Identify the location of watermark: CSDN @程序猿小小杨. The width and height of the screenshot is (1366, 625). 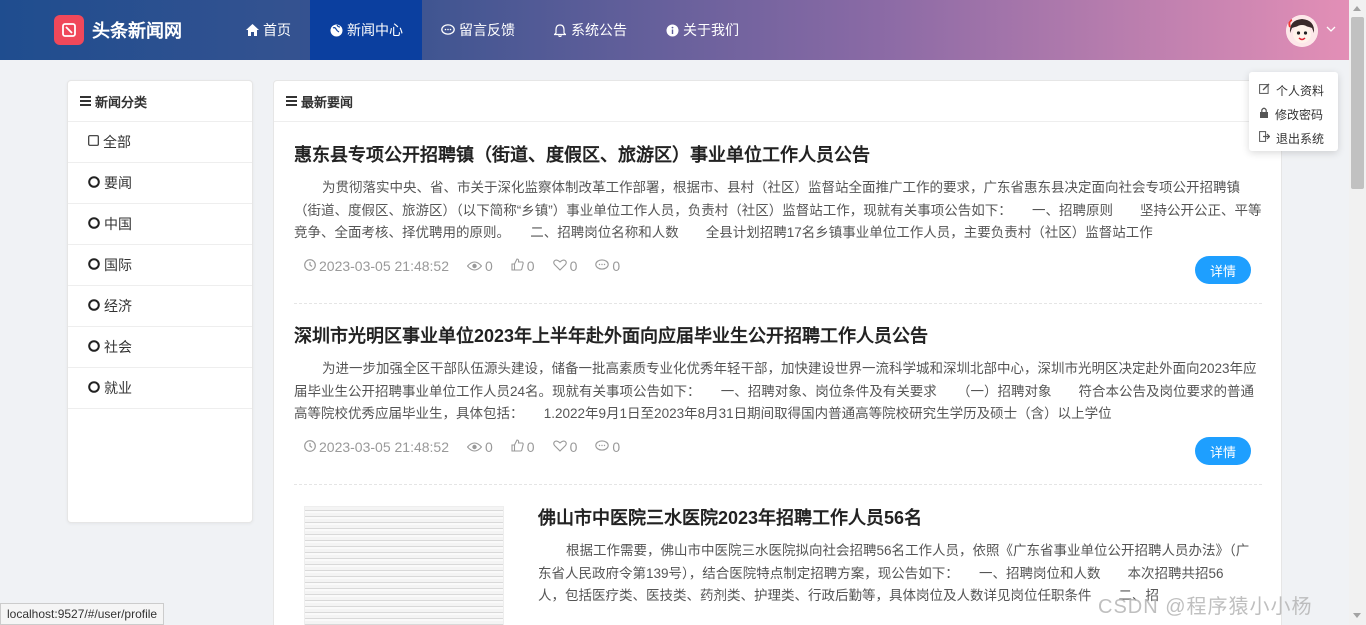
(1205, 607).